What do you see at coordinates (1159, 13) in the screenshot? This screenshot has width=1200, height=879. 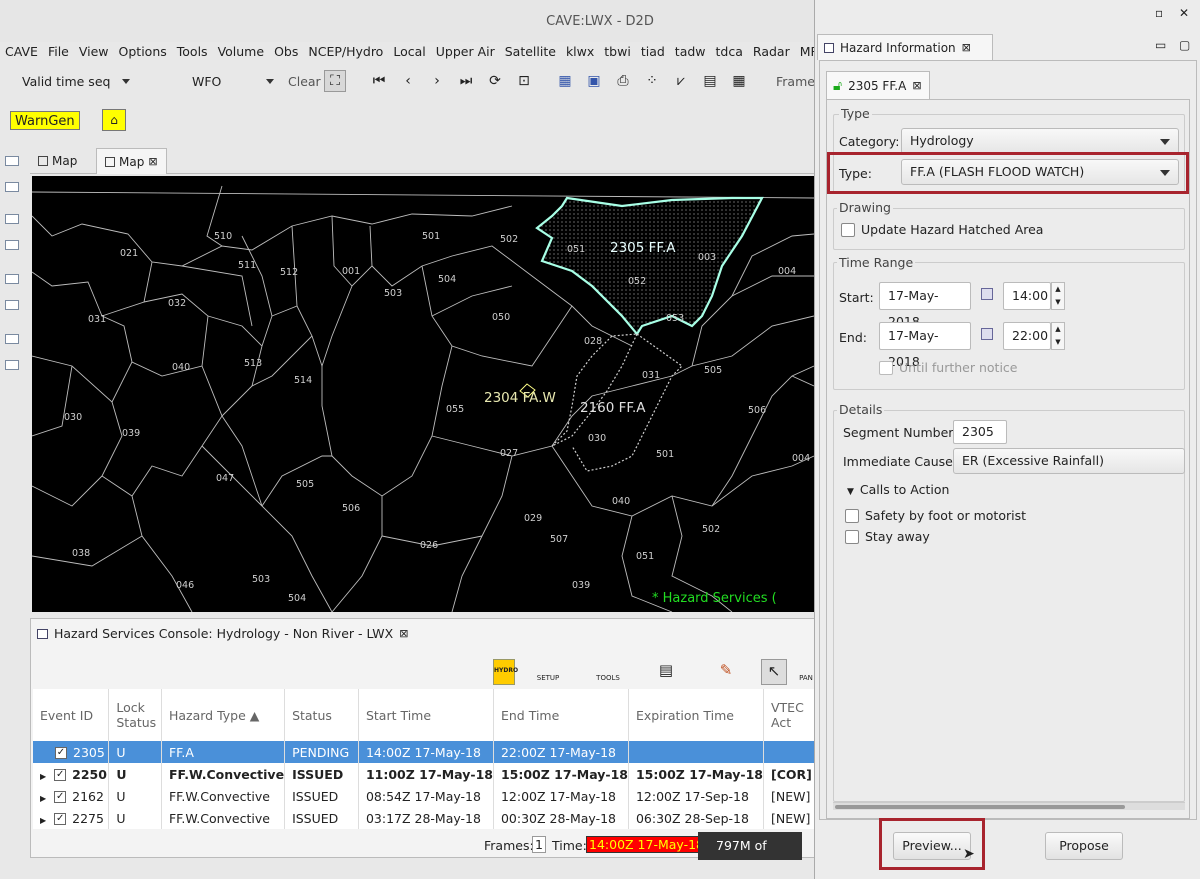 I see `minimize-icon: ▫` at bounding box center [1159, 13].